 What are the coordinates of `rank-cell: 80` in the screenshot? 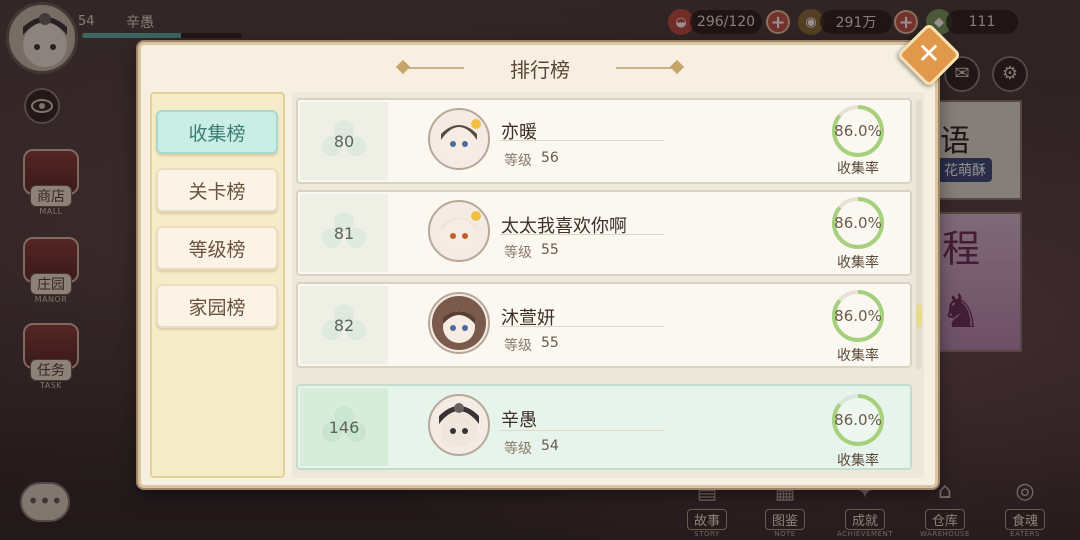 It's located at (344, 141).